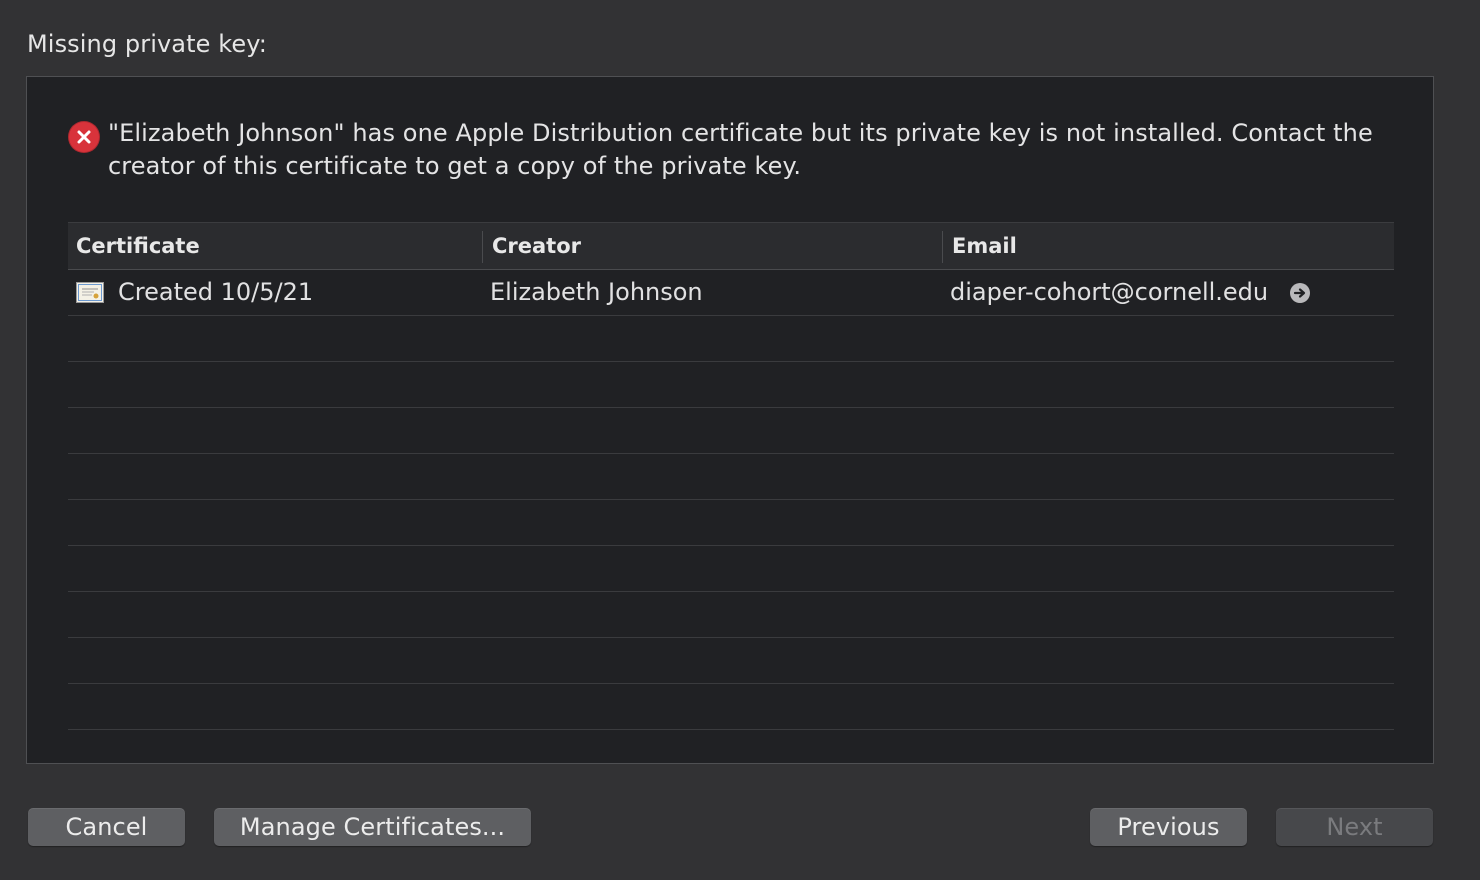 This screenshot has width=1480, height=880. I want to click on cancel-button: Cancel, so click(106, 827).